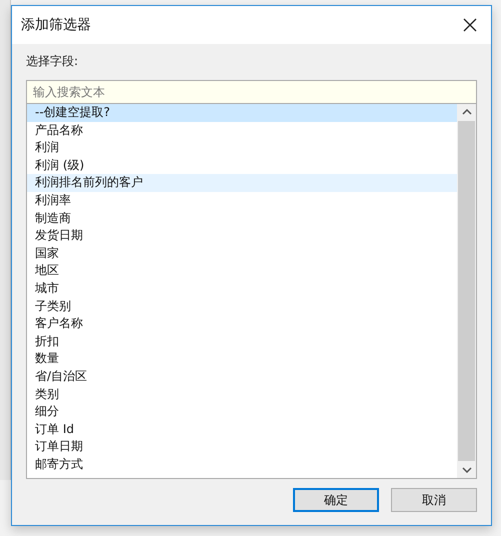 The image size is (501, 536). Describe the element at coordinates (242, 377) in the screenshot. I see `field-item: 省/自治区` at that location.